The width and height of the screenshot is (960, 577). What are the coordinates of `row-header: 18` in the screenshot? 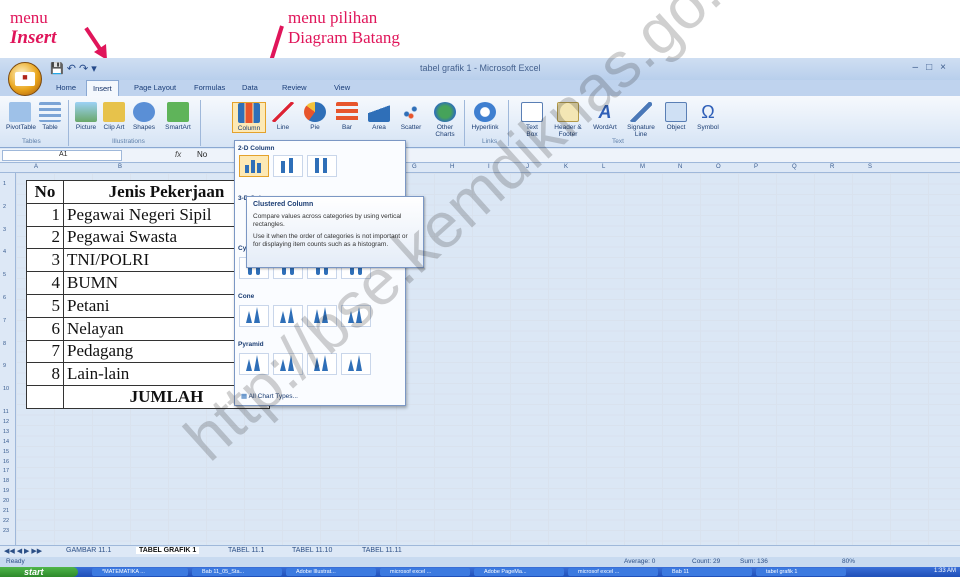 It's located at (6, 481).